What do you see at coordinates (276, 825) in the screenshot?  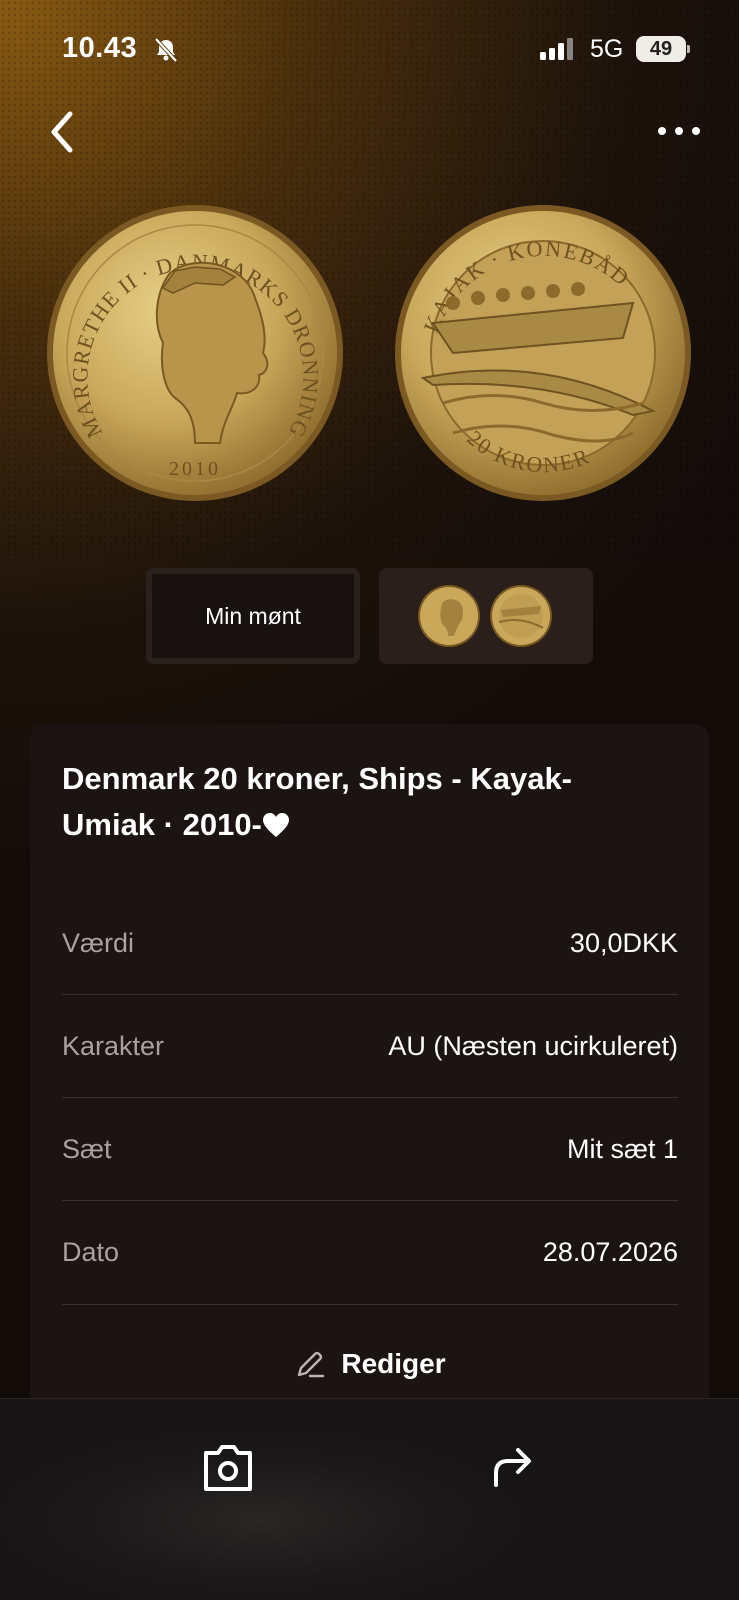 I see `heart-icon` at bounding box center [276, 825].